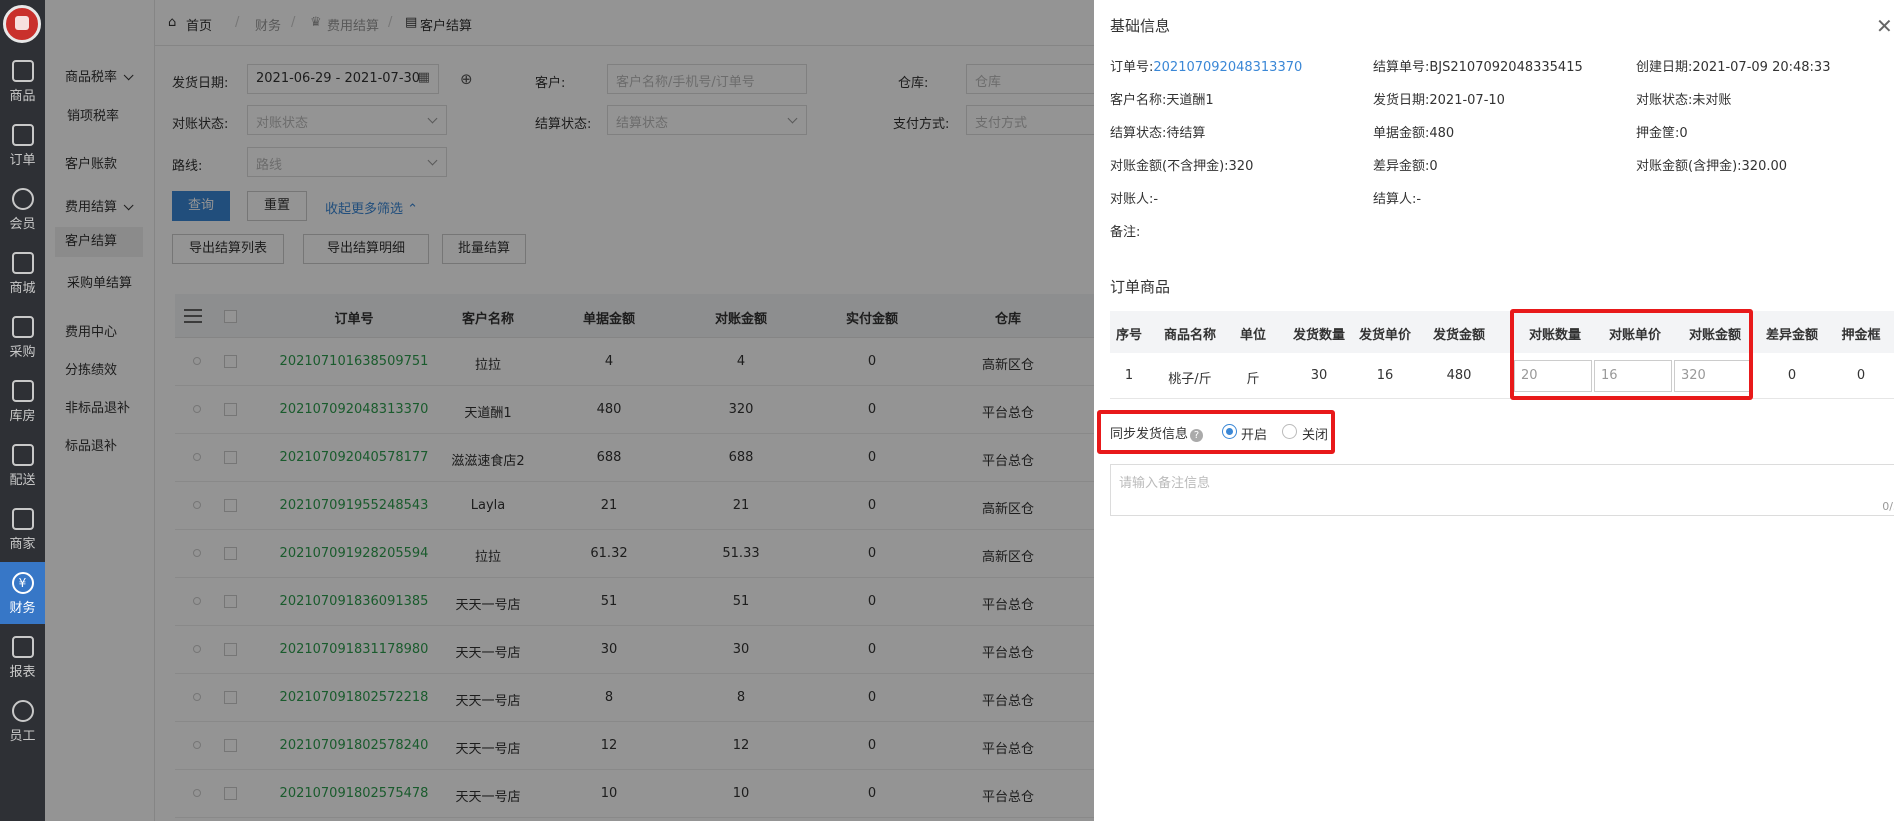 The image size is (1894, 821). I want to click on nav-item-members: 会员, so click(22, 209).